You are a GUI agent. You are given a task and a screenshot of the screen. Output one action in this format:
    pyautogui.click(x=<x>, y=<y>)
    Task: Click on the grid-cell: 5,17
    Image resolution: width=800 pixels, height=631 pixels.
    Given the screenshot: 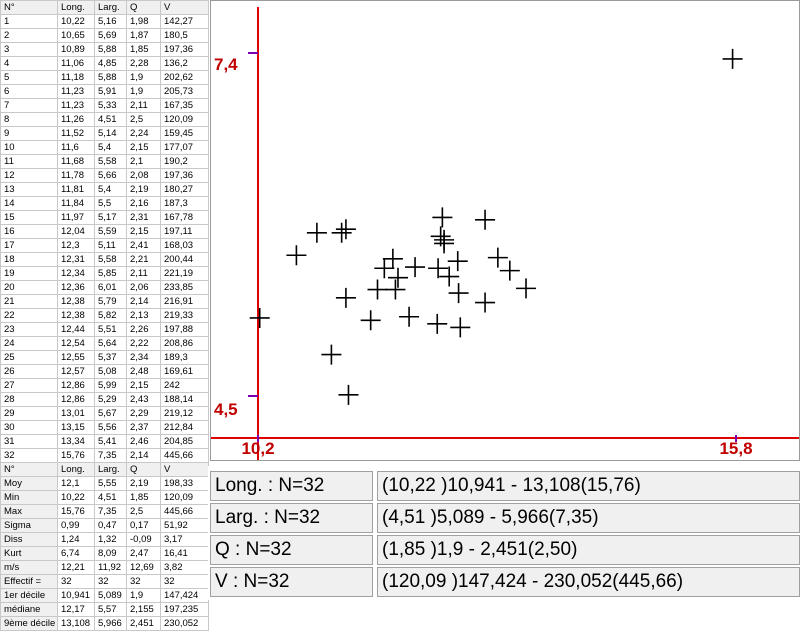 What is the action you would take?
    pyautogui.click(x=110, y=217)
    